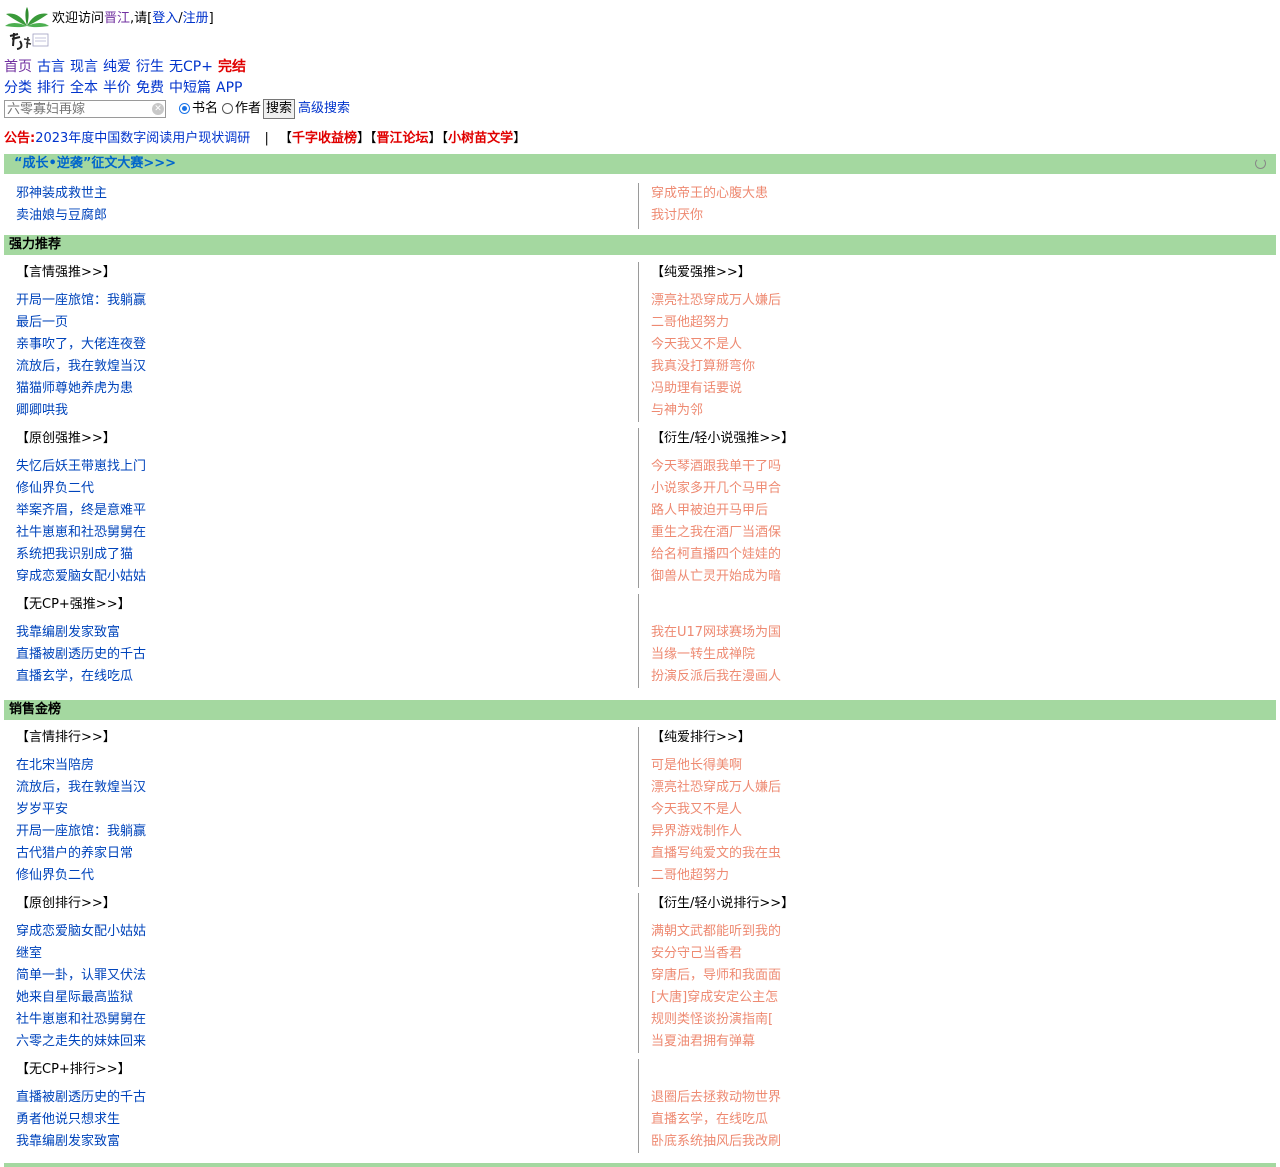 The width and height of the screenshot is (1280, 1167). What do you see at coordinates (716, 766) in the screenshot?
I see `list-item: 可是他长得美啊` at bounding box center [716, 766].